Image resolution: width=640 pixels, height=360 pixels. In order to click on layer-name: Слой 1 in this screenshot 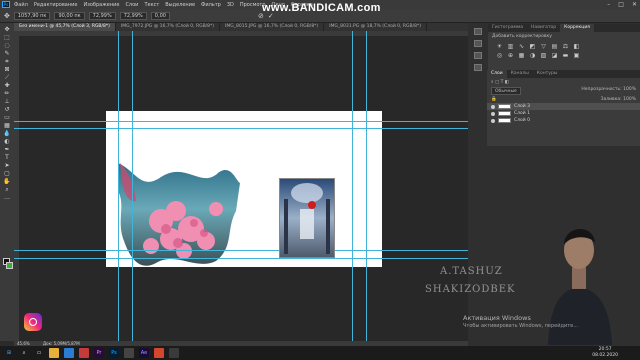, I will do `click(522, 113)`.